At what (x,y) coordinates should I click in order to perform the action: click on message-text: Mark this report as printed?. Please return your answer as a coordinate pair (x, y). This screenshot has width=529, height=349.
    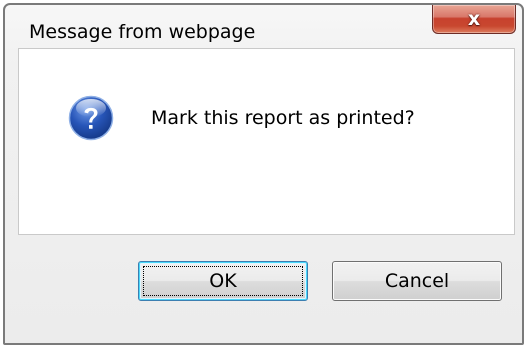
    Looking at the image, I should click on (283, 118).